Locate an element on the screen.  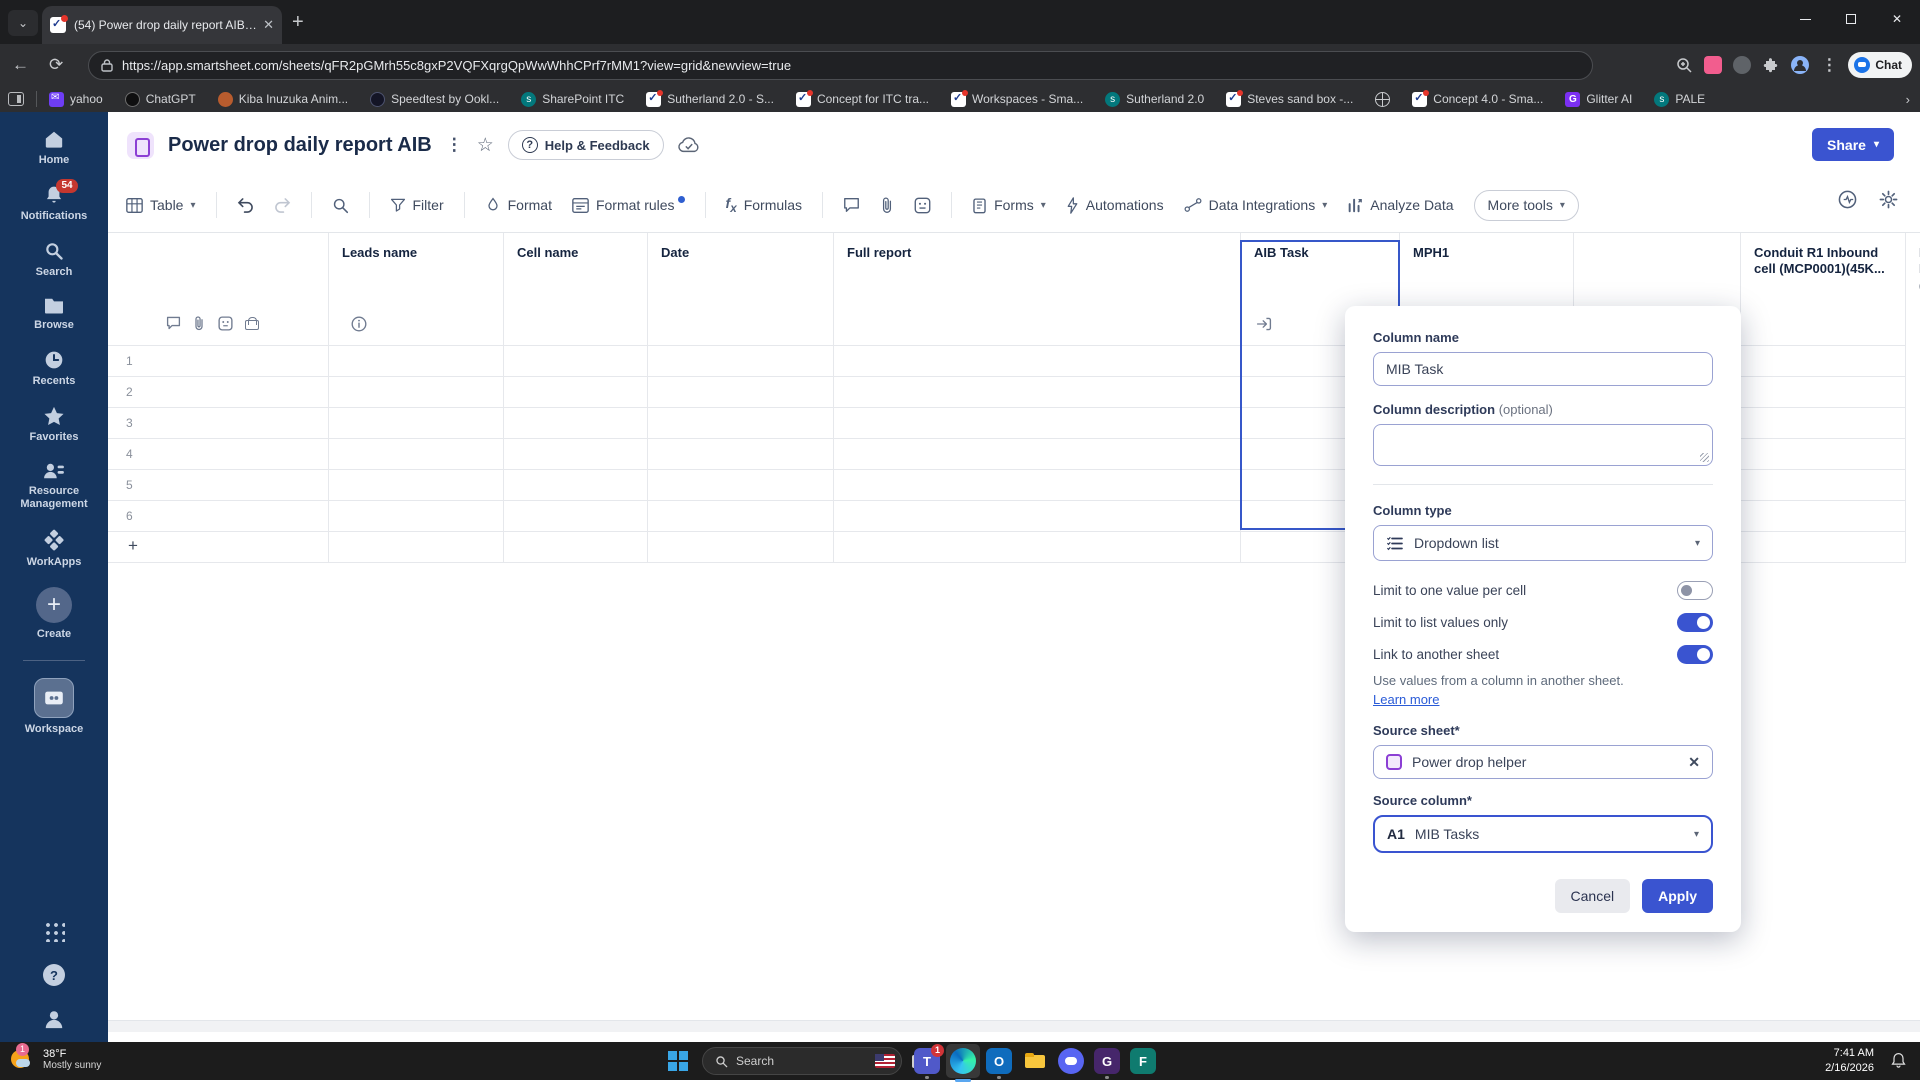
tab-search-button: ⌄ is located at coordinates (23, 23).